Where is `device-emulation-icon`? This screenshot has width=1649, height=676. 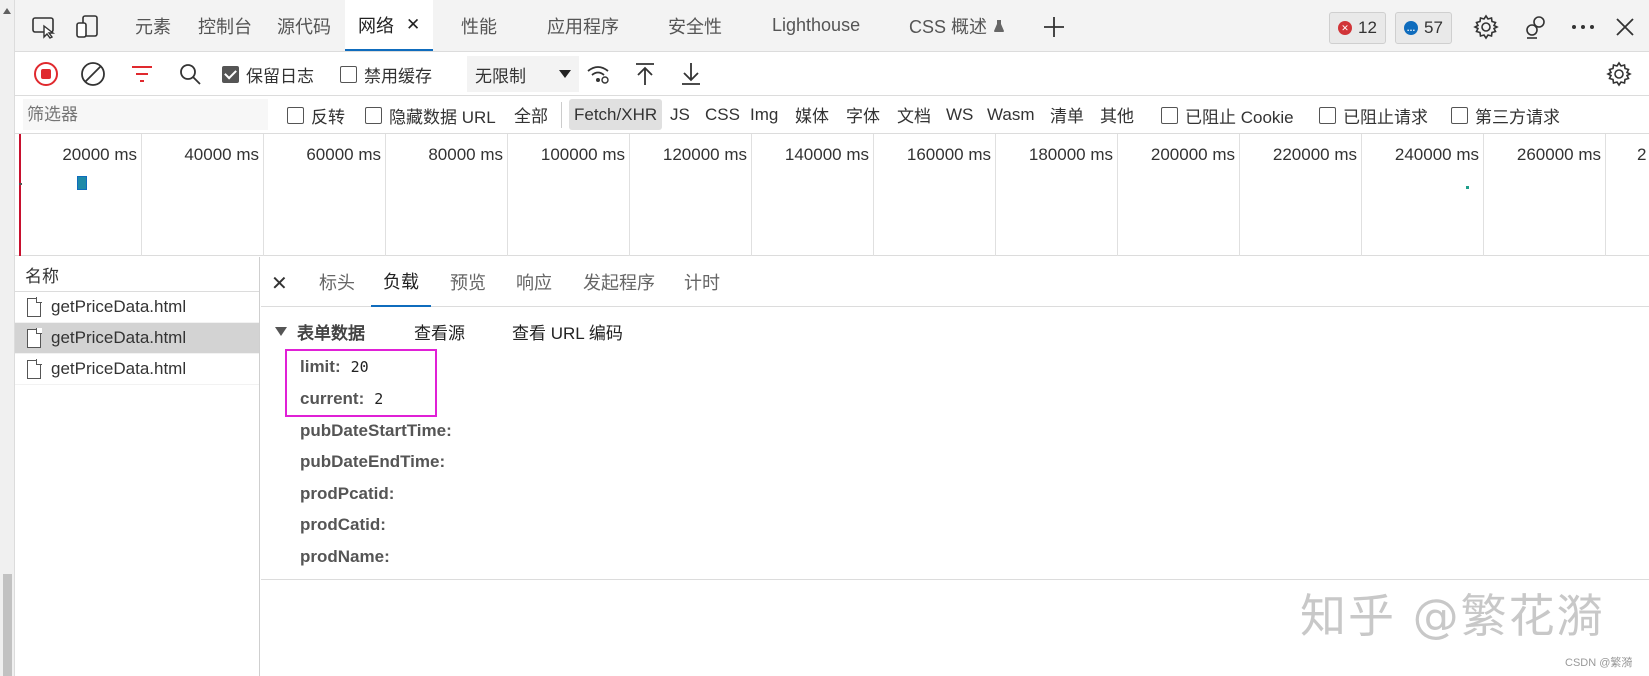 device-emulation-icon is located at coordinates (88, 27).